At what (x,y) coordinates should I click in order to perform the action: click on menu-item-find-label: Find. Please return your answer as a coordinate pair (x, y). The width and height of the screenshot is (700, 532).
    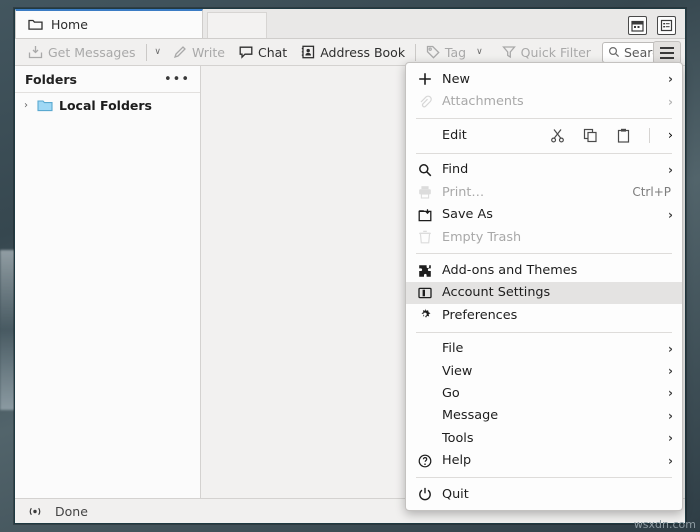
    Looking at the image, I should click on (455, 170).